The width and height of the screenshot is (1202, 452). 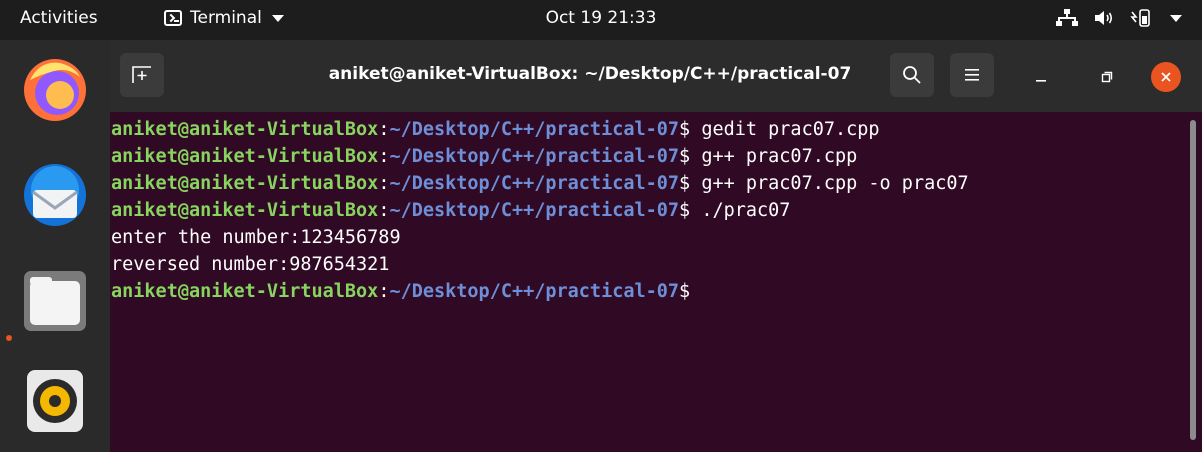 I want to click on search-icon, so click(x=912, y=75).